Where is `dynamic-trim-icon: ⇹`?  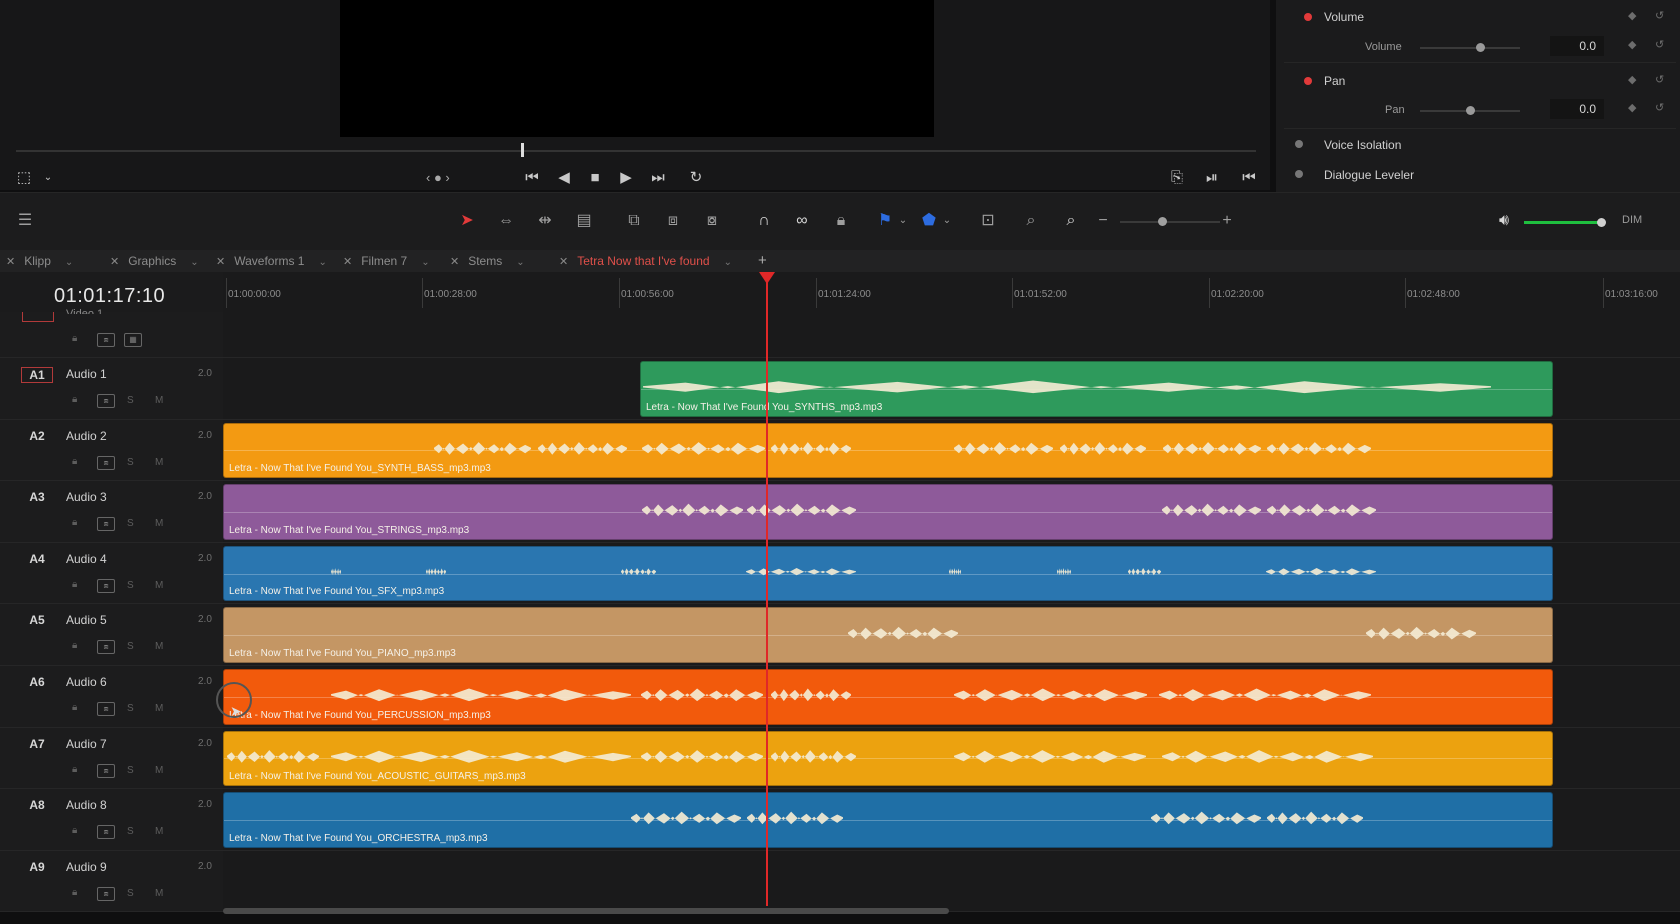
dynamic-trim-icon: ⇹ is located at coordinates (545, 221).